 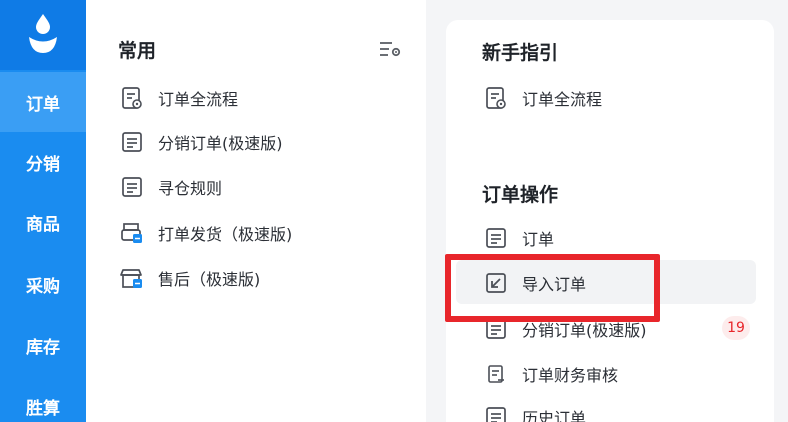 What do you see at coordinates (209, 279) in the screenshot?
I see `menu-item-label: 售后（极速版)` at bounding box center [209, 279].